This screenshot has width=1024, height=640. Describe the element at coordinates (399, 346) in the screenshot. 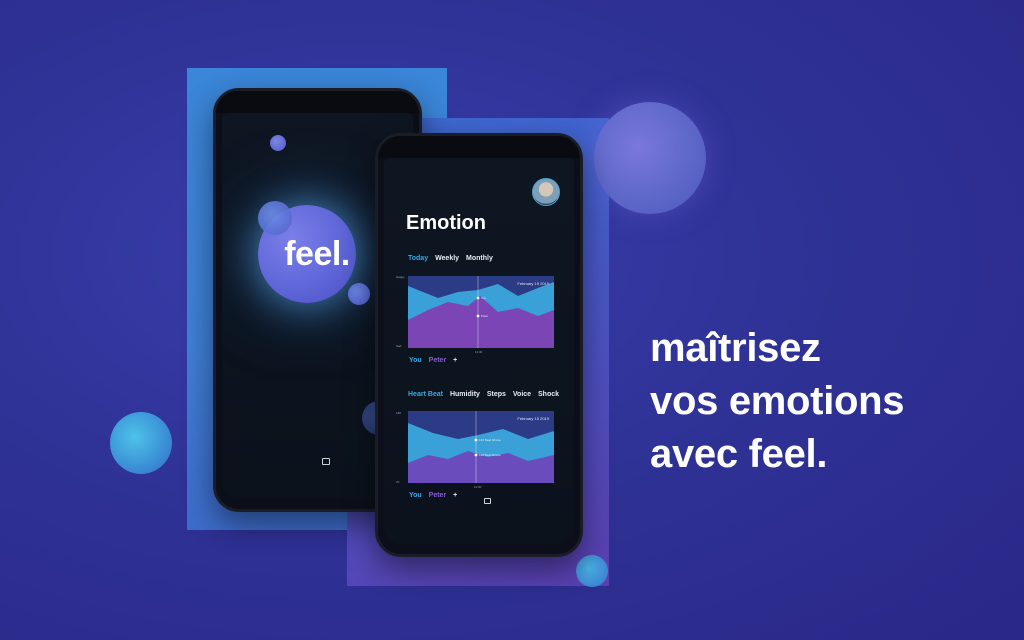

I see `y-axis-bottom-label: Sad` at that location.